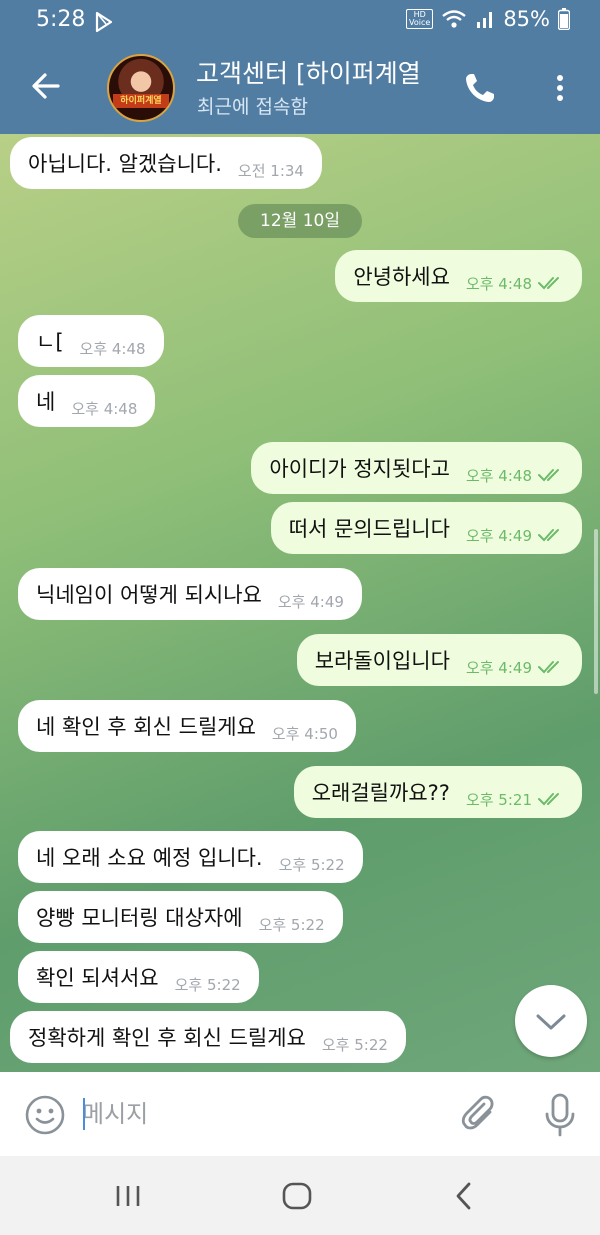 The image size is (600, 1235). I want to click on signal-icon, so click(485, 20).